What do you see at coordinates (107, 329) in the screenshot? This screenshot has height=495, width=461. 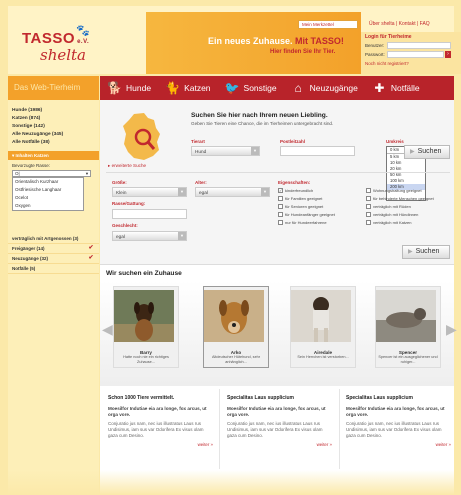 I see `carousel-prev-icon: ◀` at bounding box center [107, 329].